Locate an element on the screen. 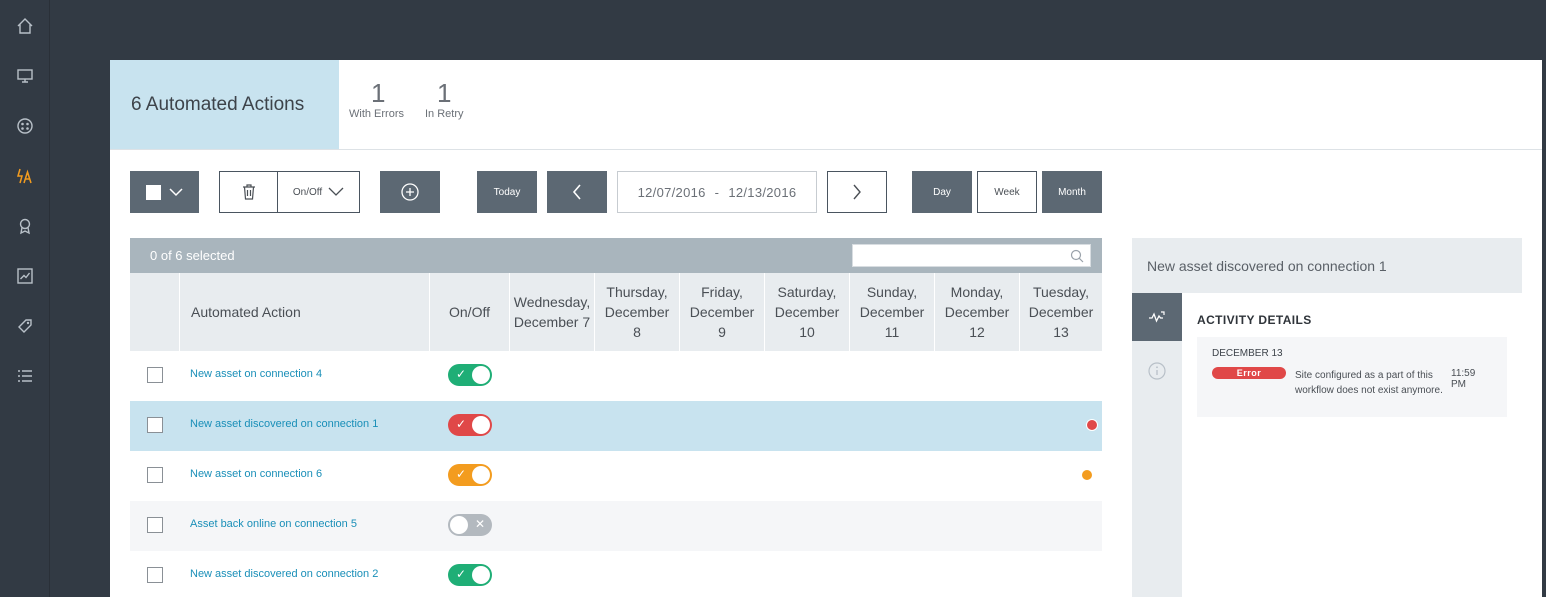 This screenshot has height=597, width=1546. view-day-button: Day is located at coordinates (942, 192).